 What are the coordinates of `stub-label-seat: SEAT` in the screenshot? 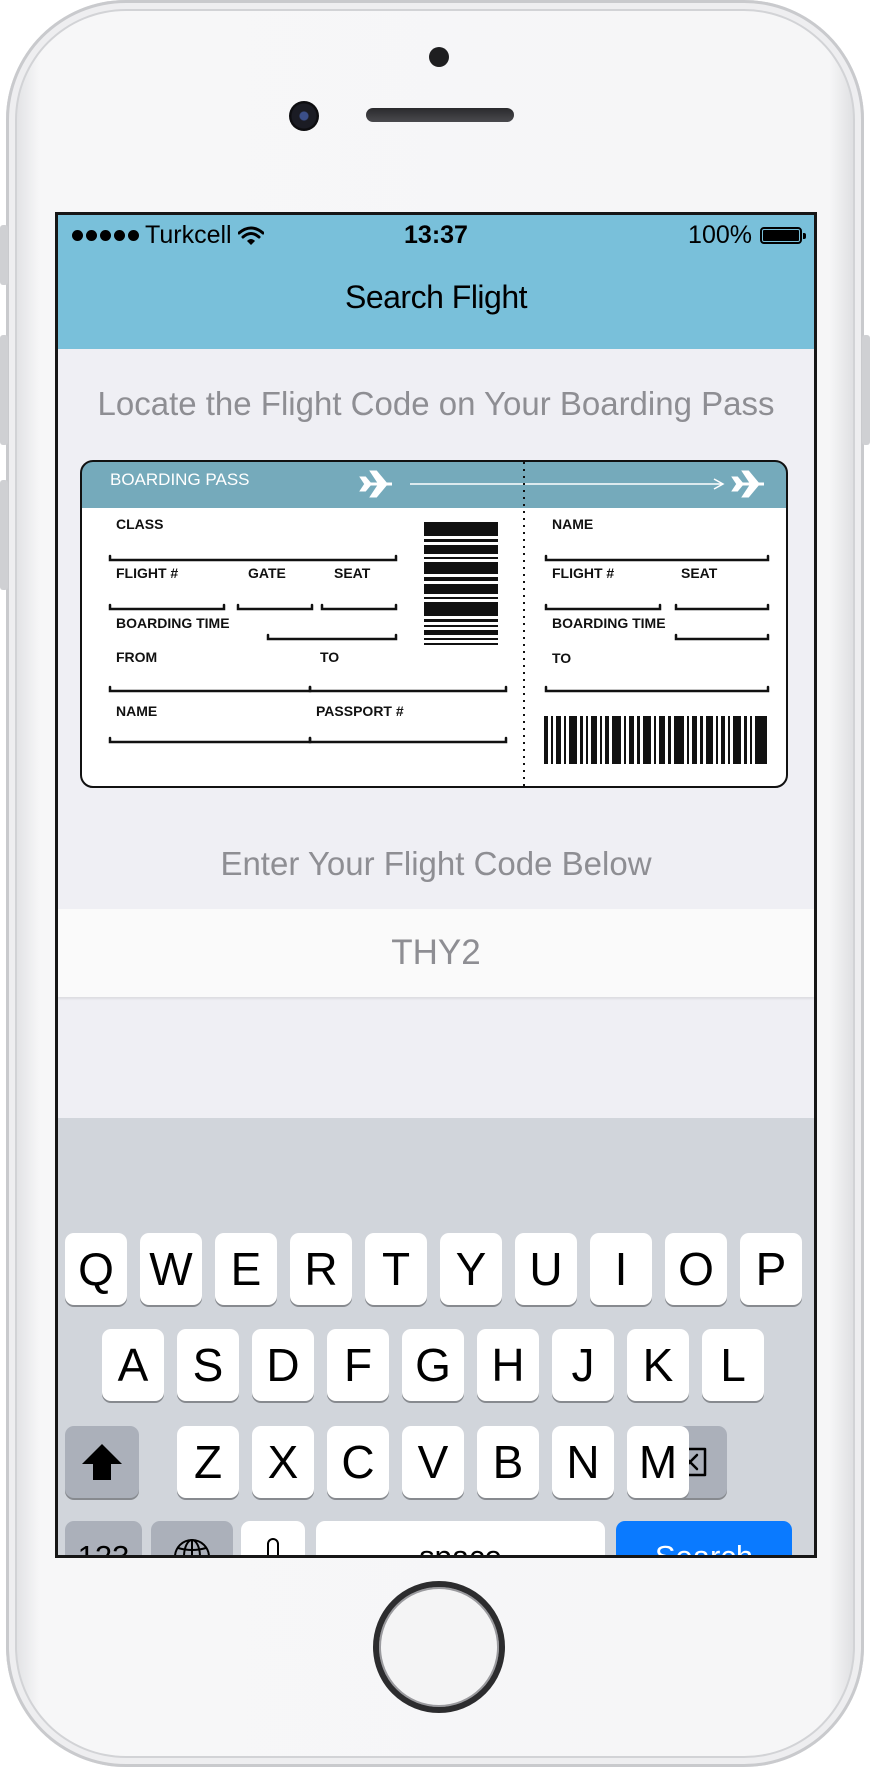 It's located at (699, 573).